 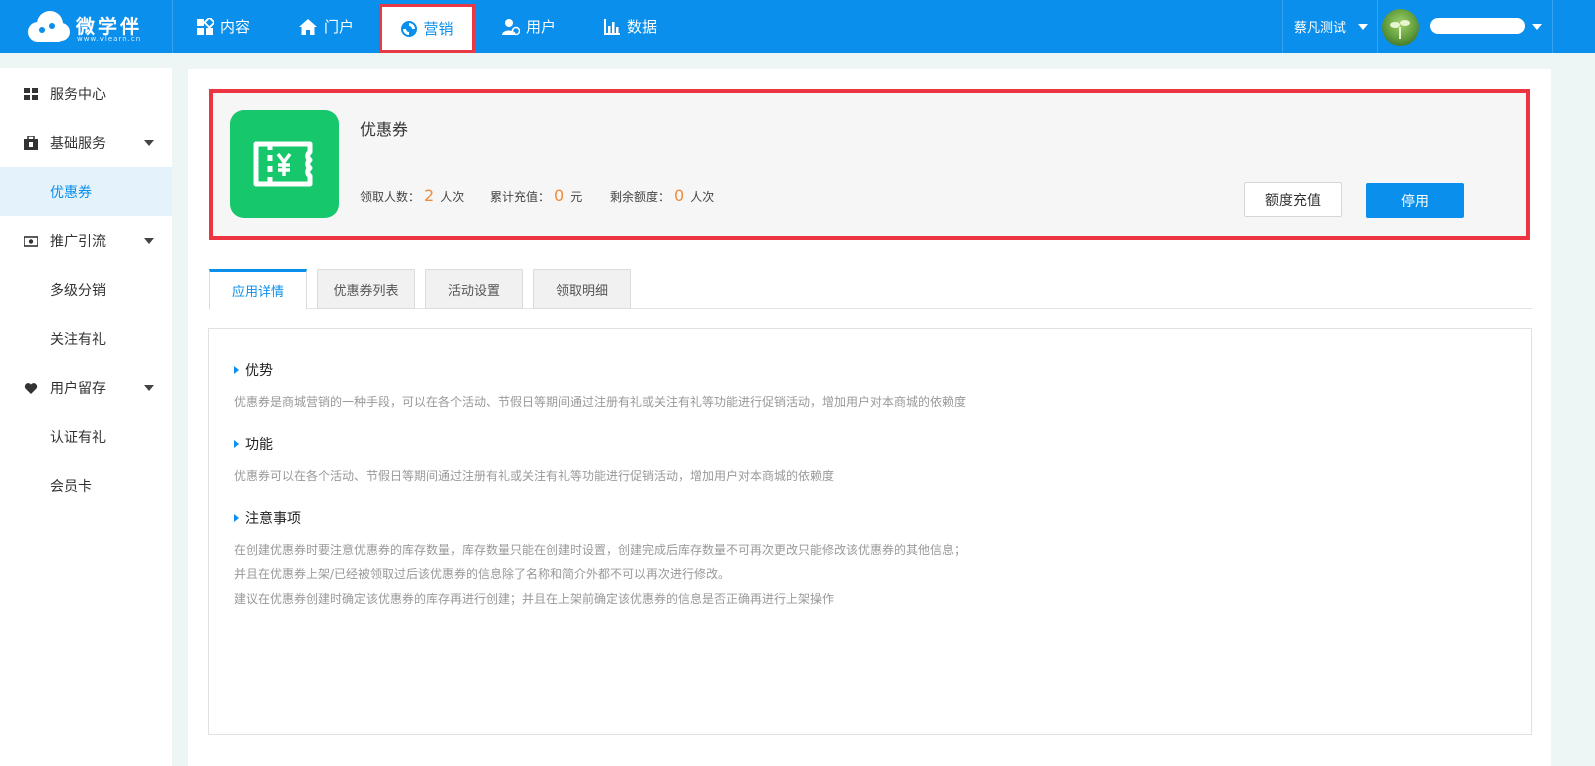 I want to click on stat-remaining: 剩余额度： 0 人次, so click(x=662, y=195).